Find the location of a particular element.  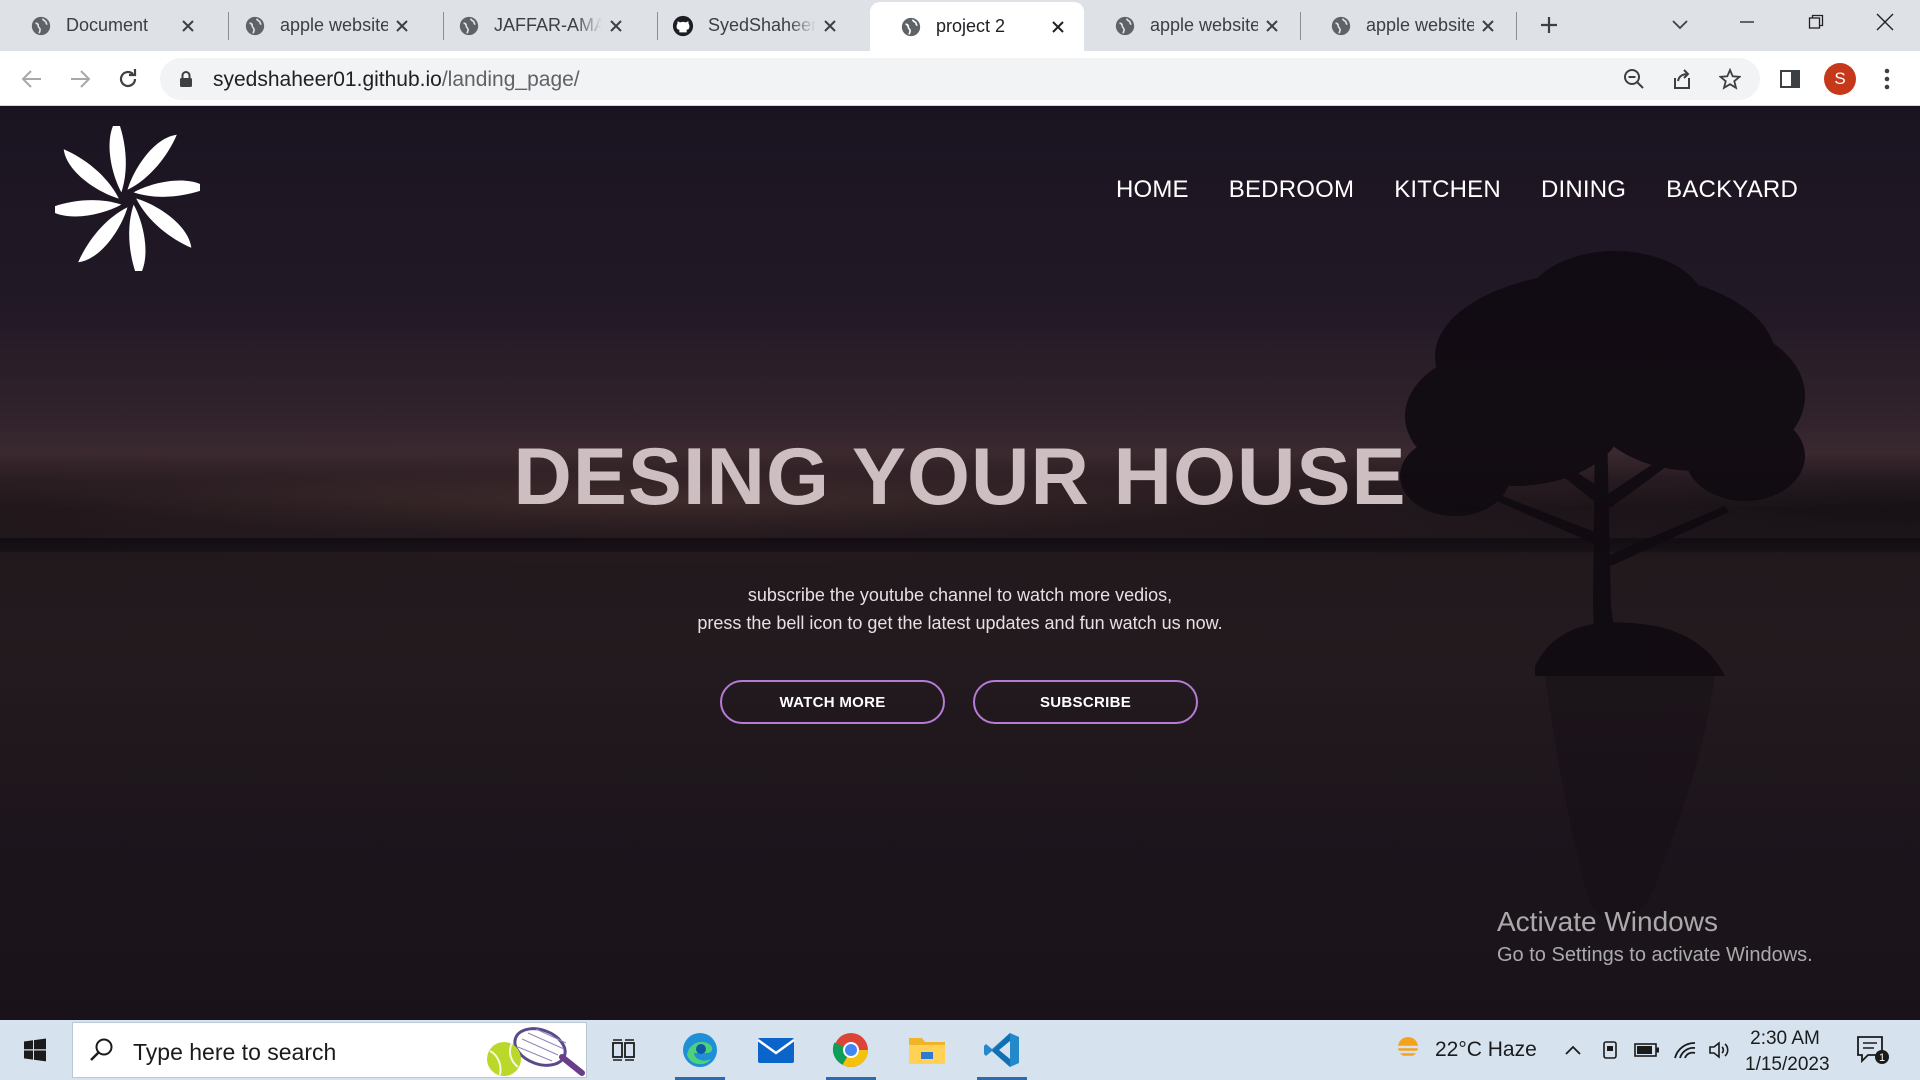

profile-avatar: S is located at coordinates (1840, 79).